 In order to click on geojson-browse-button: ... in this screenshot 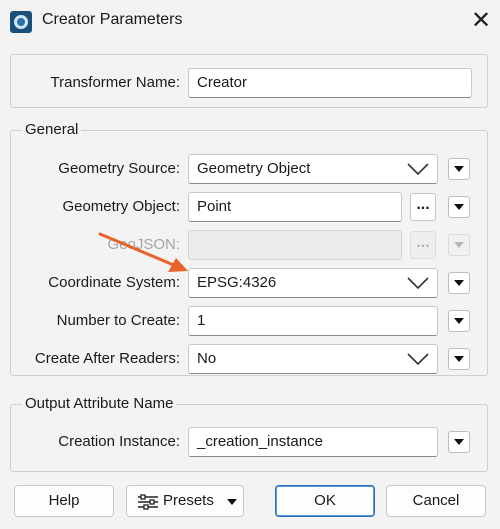, I will do `click(423, 245)`.